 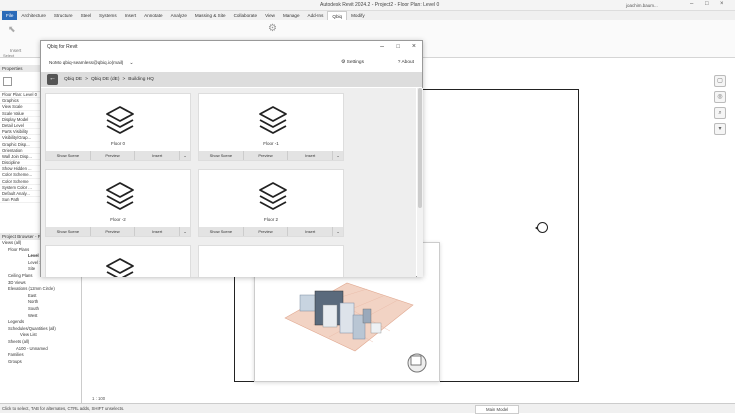 I want to click on elevation-marker-icon, so click(x=541, y=227).